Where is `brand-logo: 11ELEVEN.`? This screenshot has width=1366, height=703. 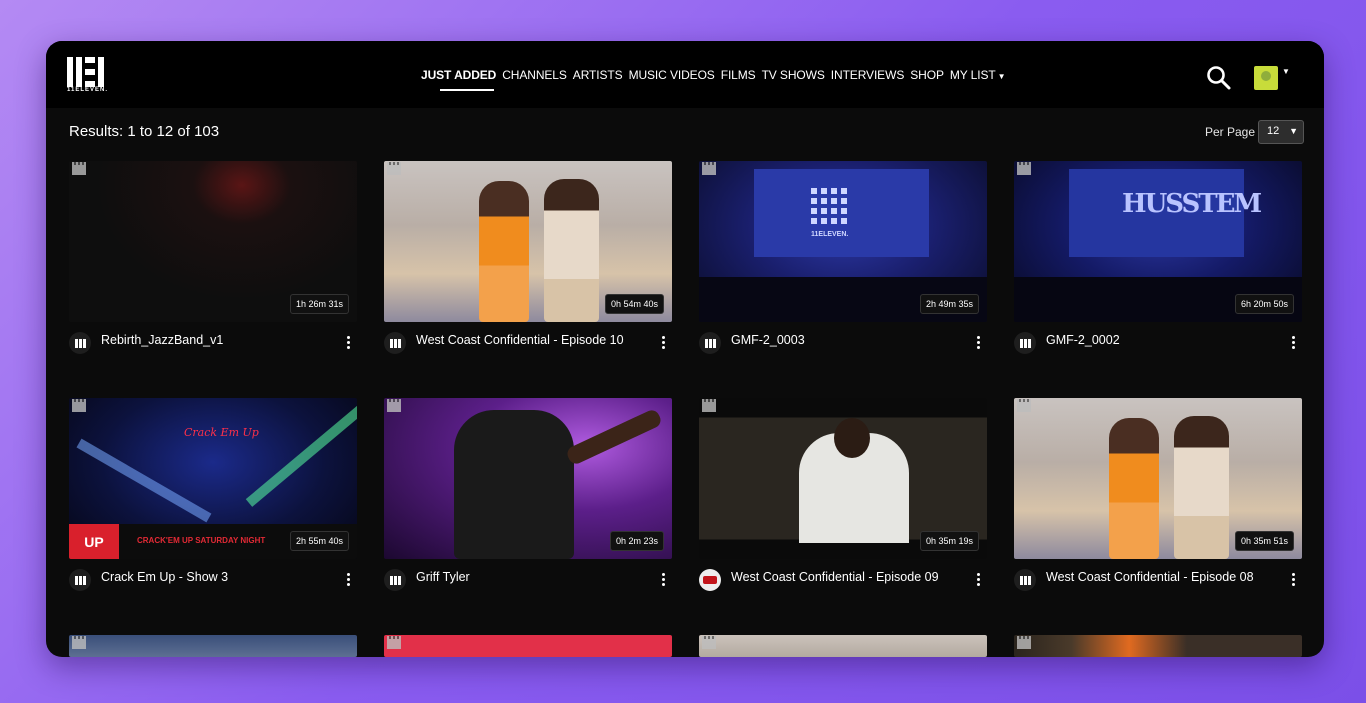
brand-logo: 11ELEVEN. is located at coordinates (87, 76).